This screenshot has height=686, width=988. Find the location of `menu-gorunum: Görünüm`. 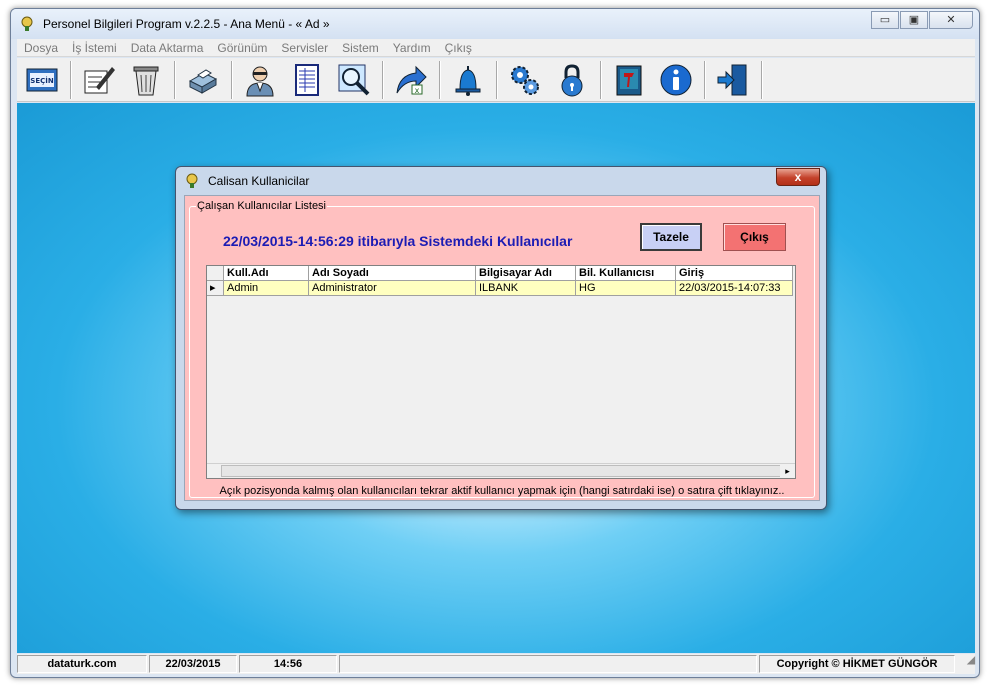

menu-gorunum: Görünüm is located at coordinates (242, 48).